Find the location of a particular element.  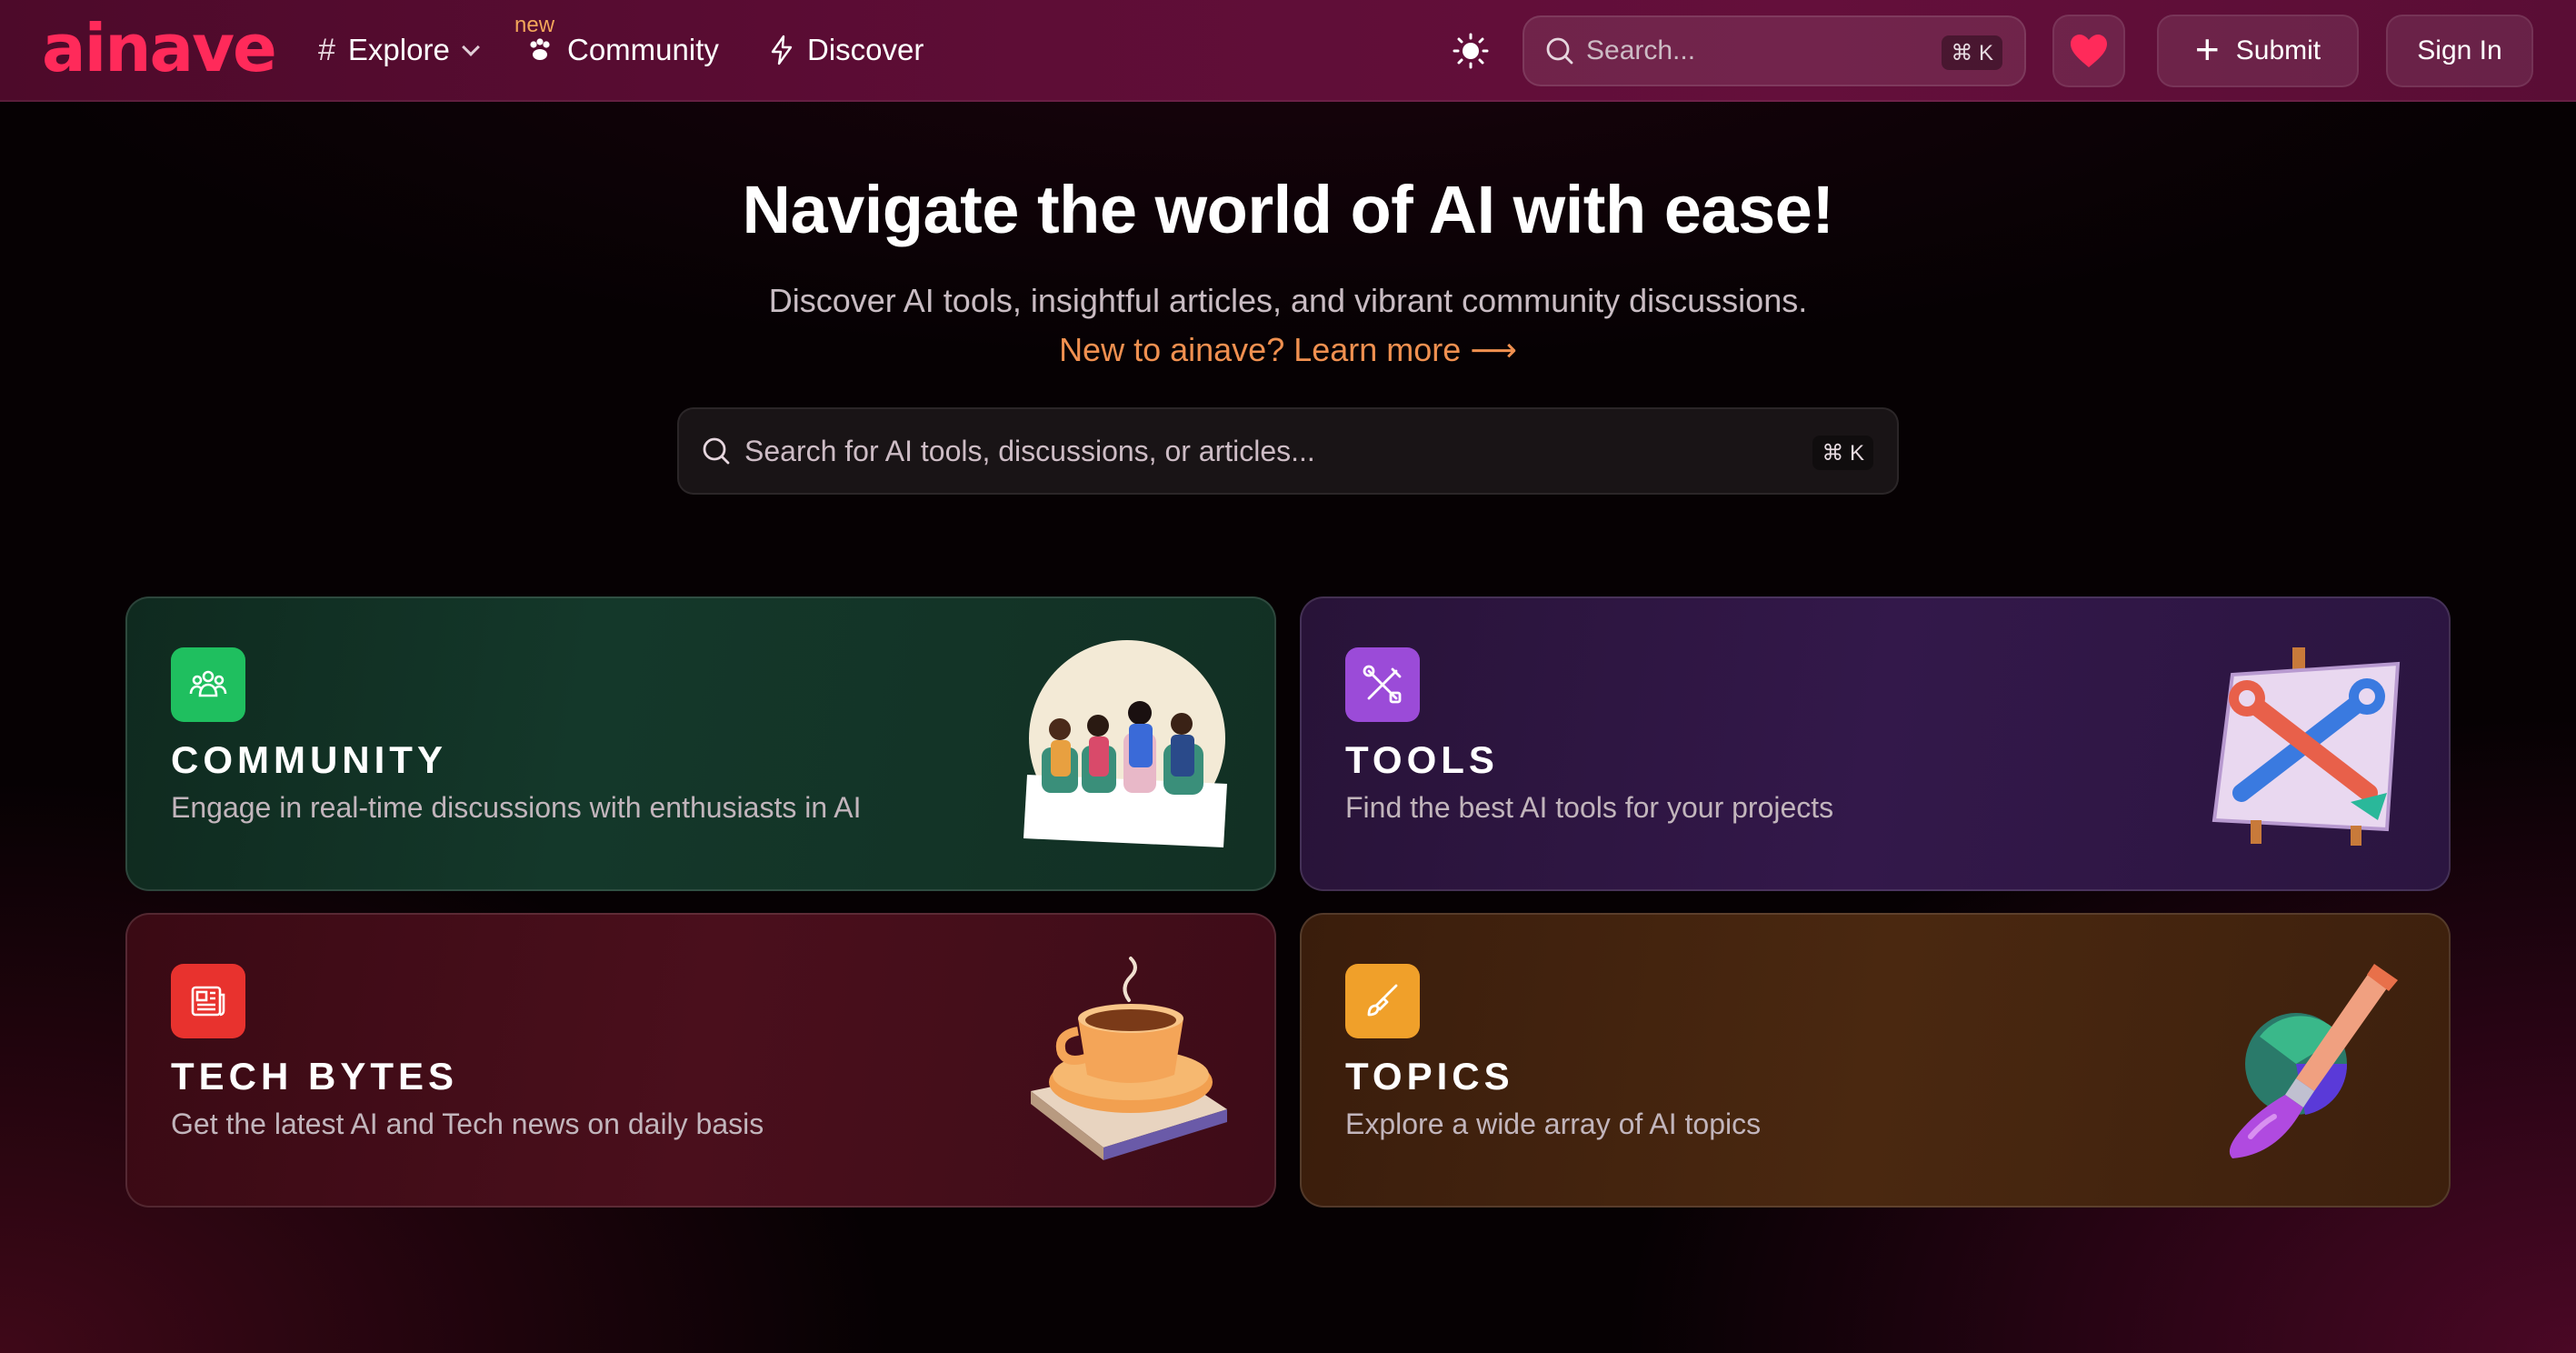

favorites-button is located at coordinates (2088, 51).